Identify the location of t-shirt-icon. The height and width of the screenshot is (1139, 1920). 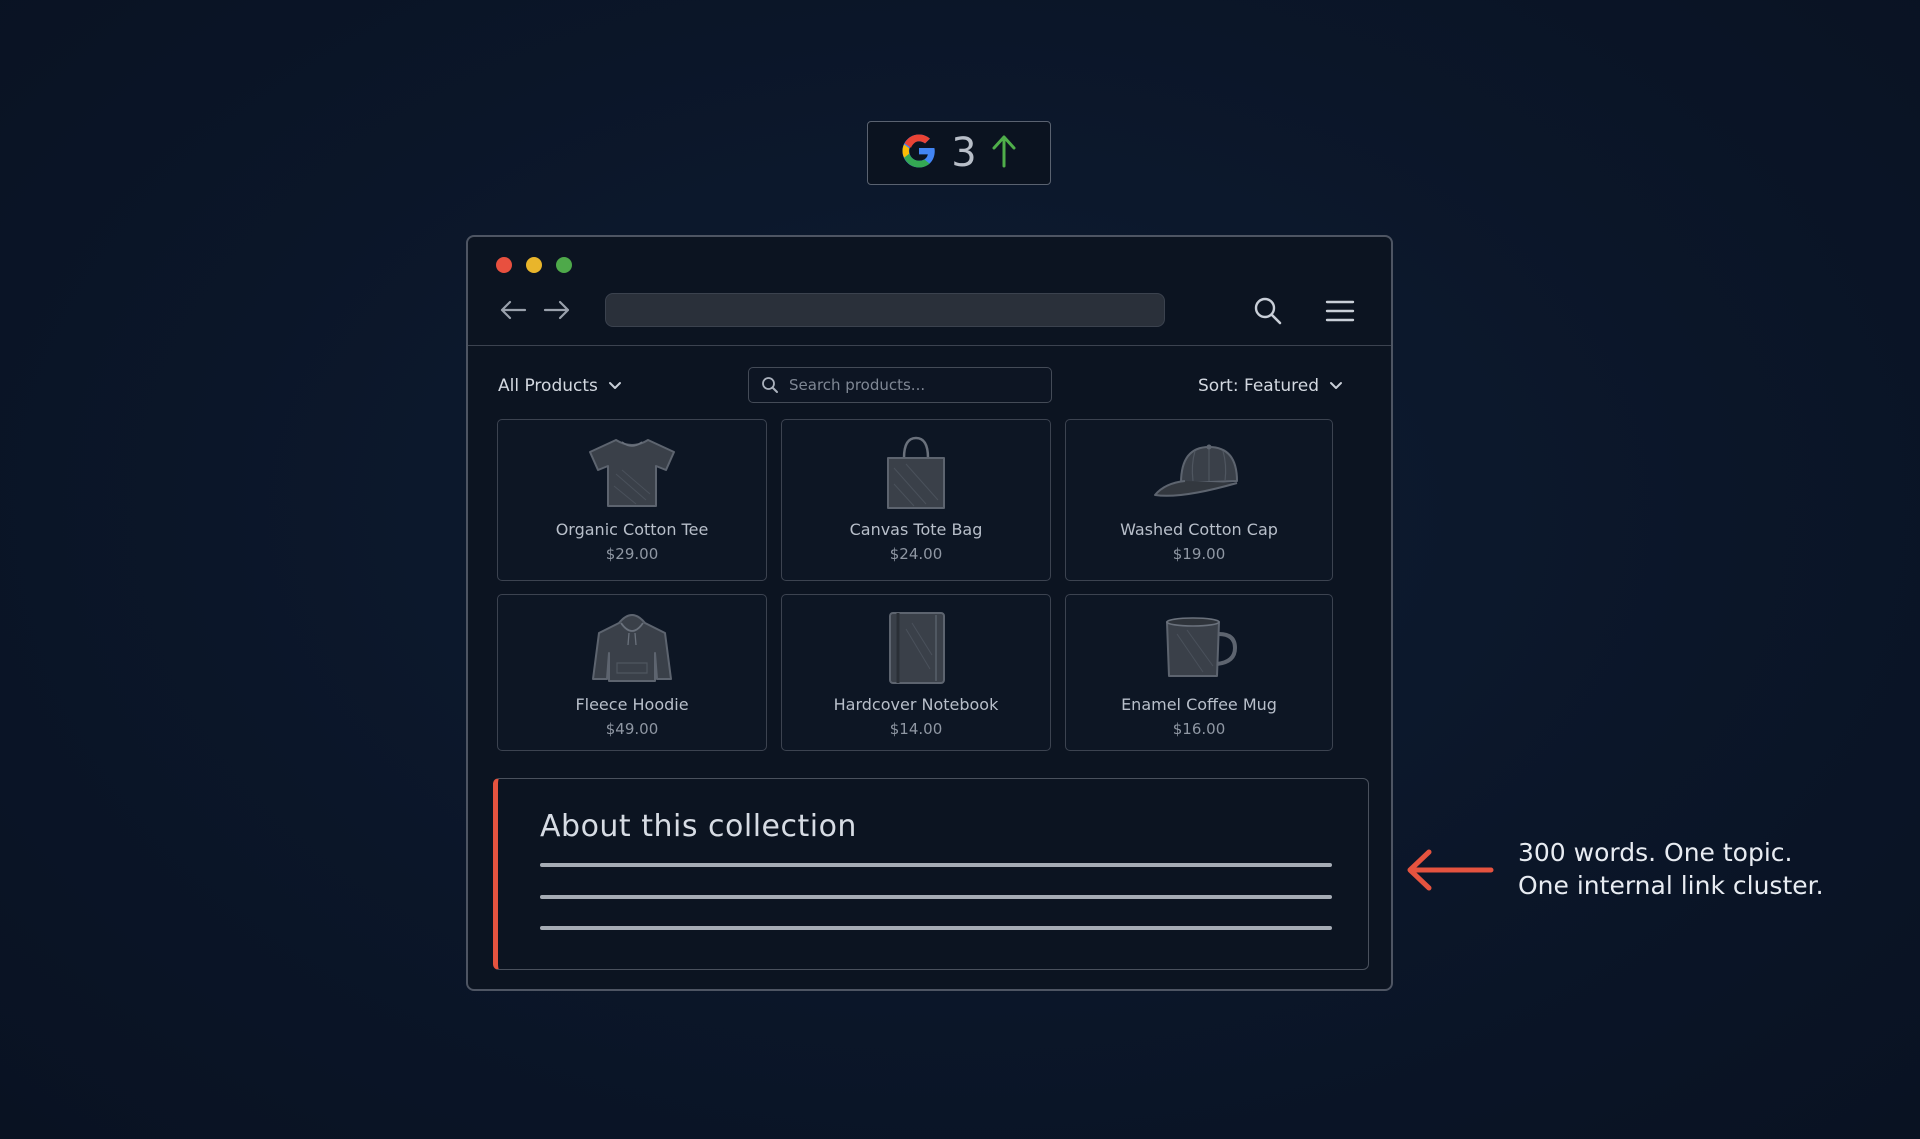
(632, 472).